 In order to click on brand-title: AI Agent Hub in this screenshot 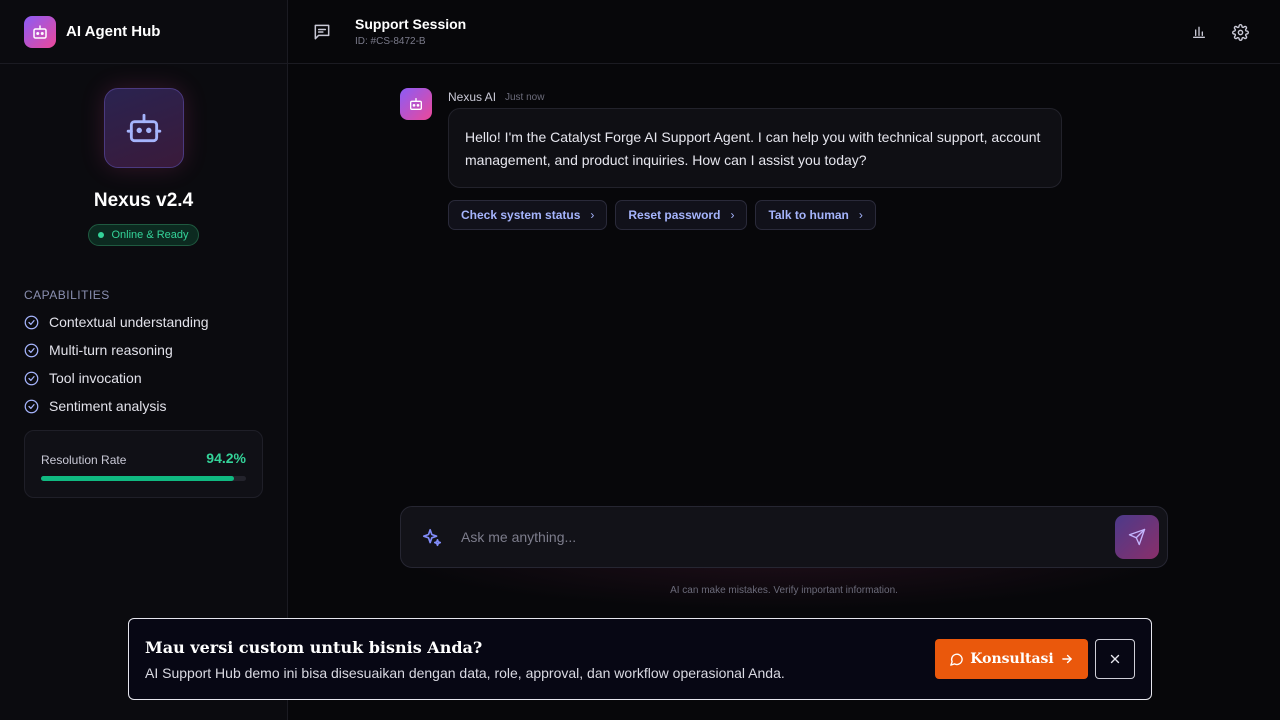, I will do `click(113, 31)`.